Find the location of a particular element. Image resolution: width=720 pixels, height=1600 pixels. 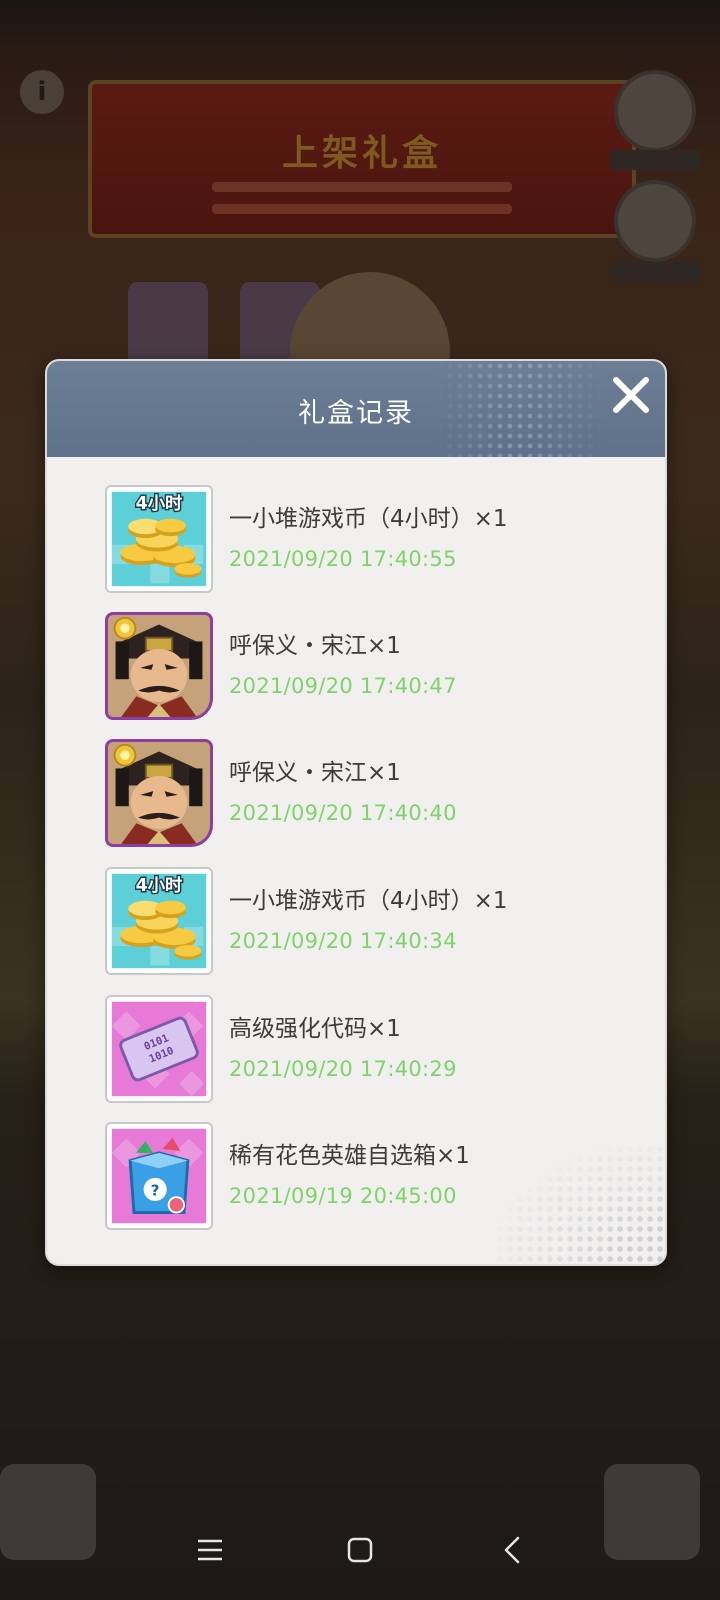

dialog-header: 礼盒记录 is located at coordinates (356, 409).